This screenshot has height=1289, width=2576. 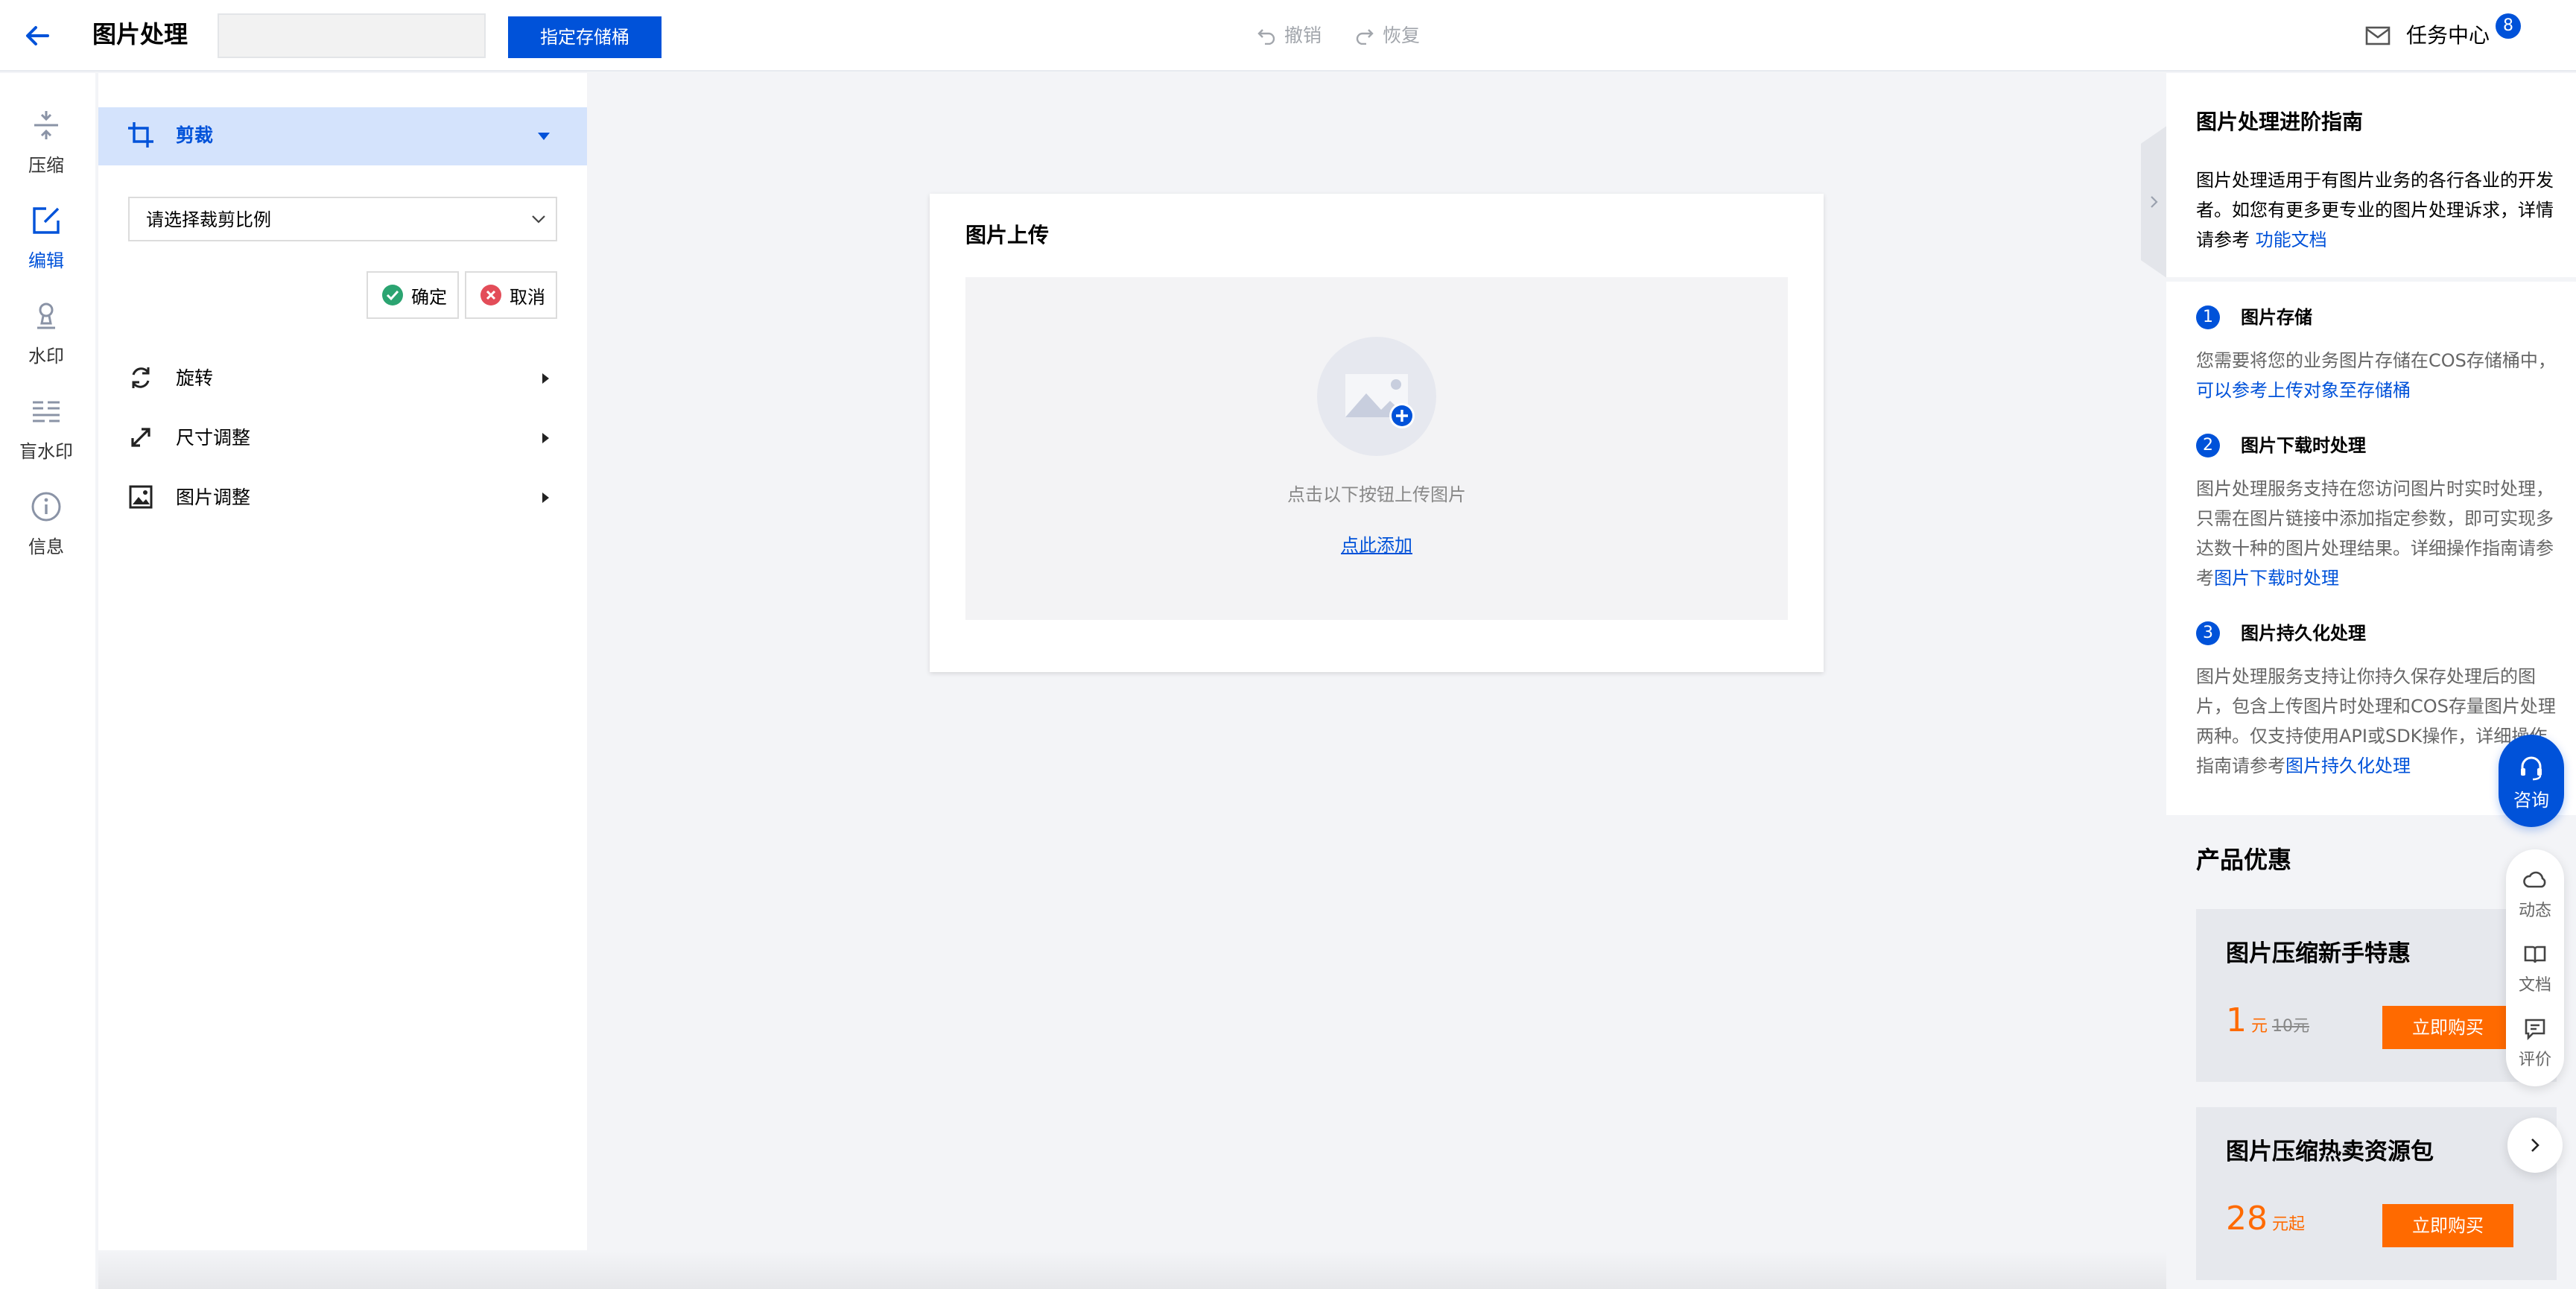 What do you see at coordinates (392, 295) in the screenshot?
I see `check-circle-icon` at bounding box center [392, 295].